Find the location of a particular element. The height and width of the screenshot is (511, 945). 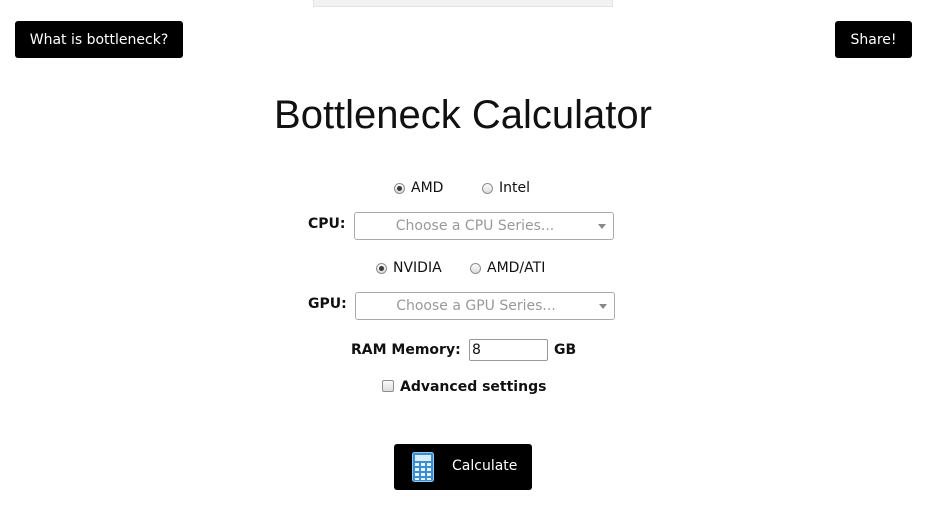

cpu-intel-radio is located at coordinates (487, 188).